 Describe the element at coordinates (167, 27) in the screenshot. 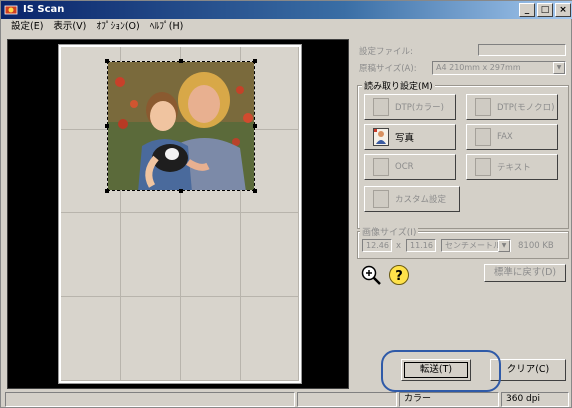

I see `menu-help: ﾍﾙﾌﾟ(H)` at that location.